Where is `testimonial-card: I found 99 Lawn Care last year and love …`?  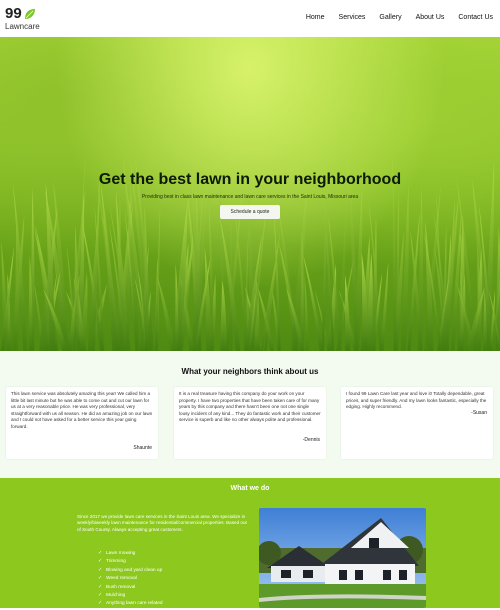 testimonial-card: I found 99 Lawn Care last year and love … is located at coordinates (417, 423).